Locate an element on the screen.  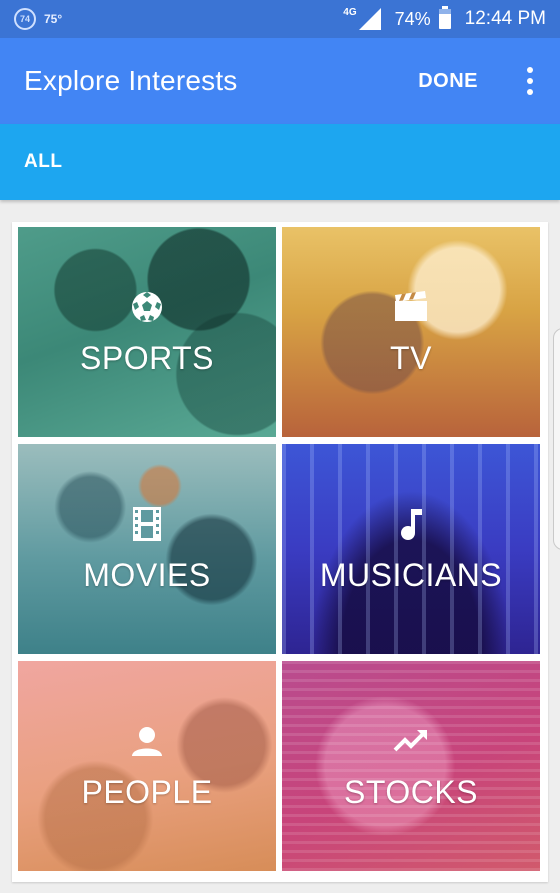
tile-label: MUSICIANS is located at coordinates (411, 574).